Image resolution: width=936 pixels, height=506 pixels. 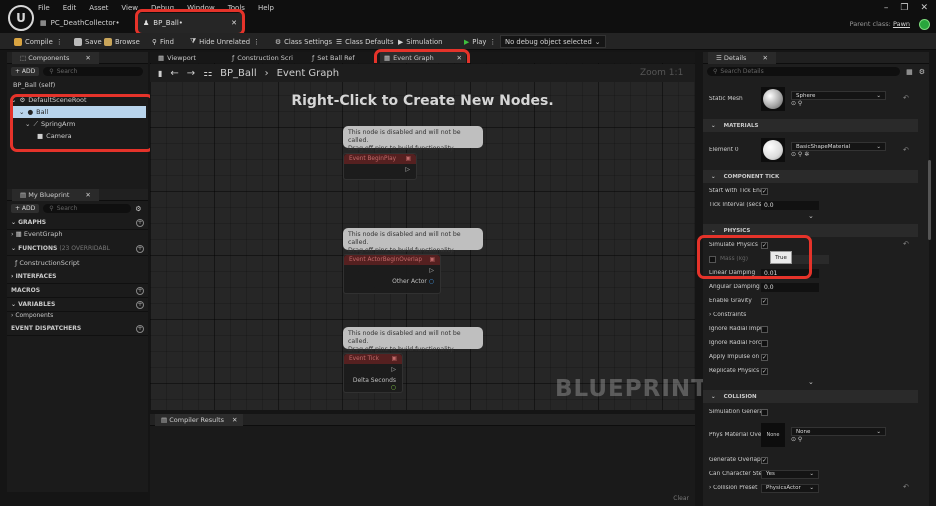 What do you see at coordinates (420, 41) in the screenshot?
I see `simulation-button: ▶ Simulation` at bounding box center [420, 41].